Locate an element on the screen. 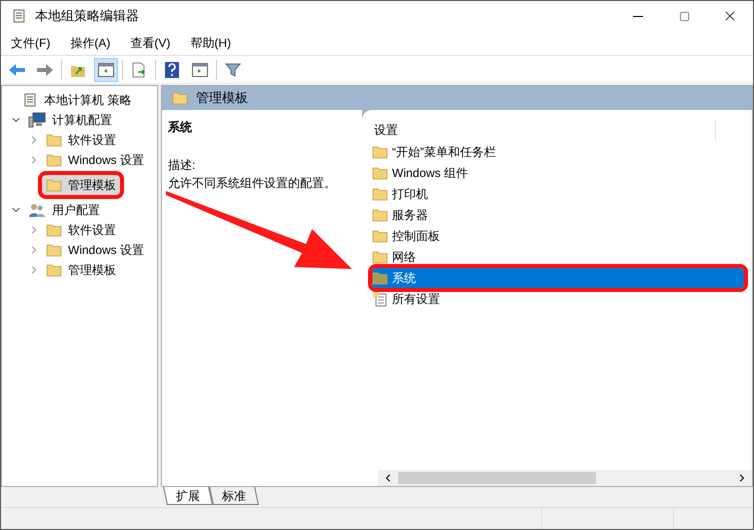 The image size is (754, 530). list-label: “开始”菜单和任务栏 is located at coordinates (444, 152).